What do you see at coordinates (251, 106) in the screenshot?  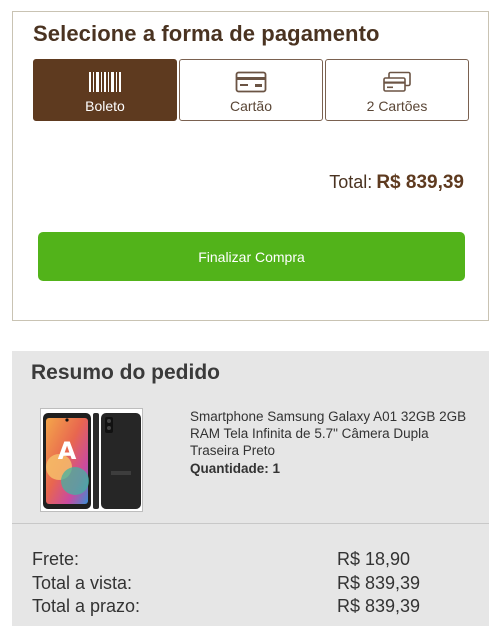 I see `payment-option-label: Cartão` at bounding box center [251, 106].